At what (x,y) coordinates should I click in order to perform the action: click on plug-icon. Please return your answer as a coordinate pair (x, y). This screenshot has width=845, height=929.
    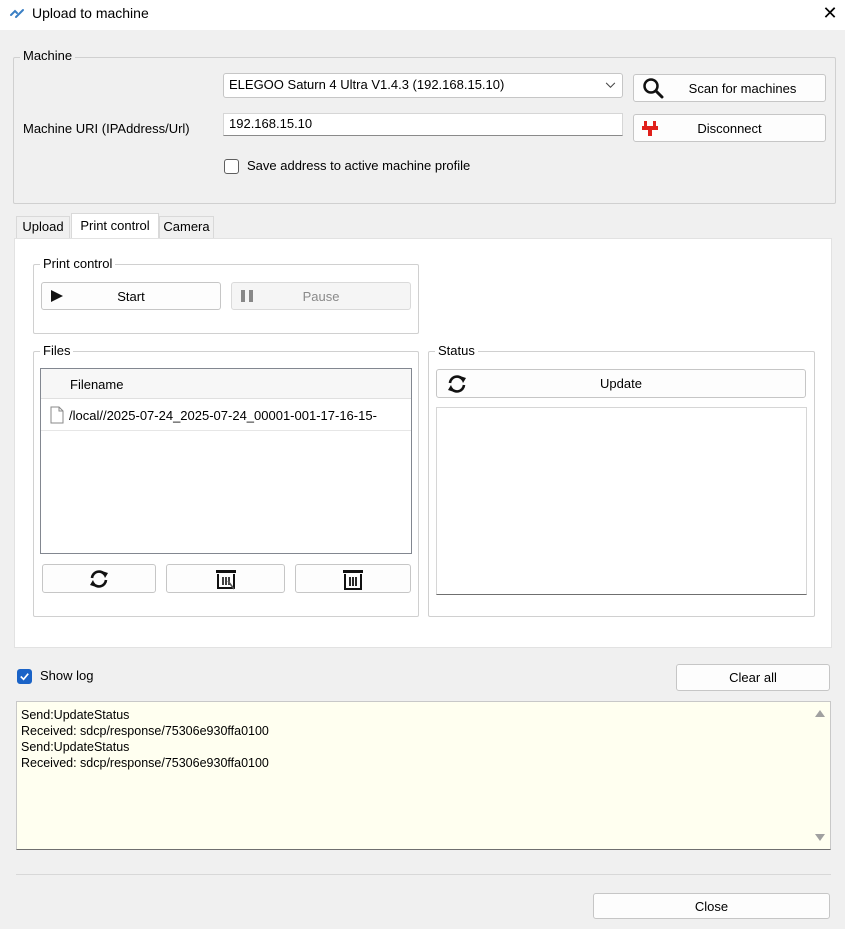
    Looking at the image, I should click on (650, 128).